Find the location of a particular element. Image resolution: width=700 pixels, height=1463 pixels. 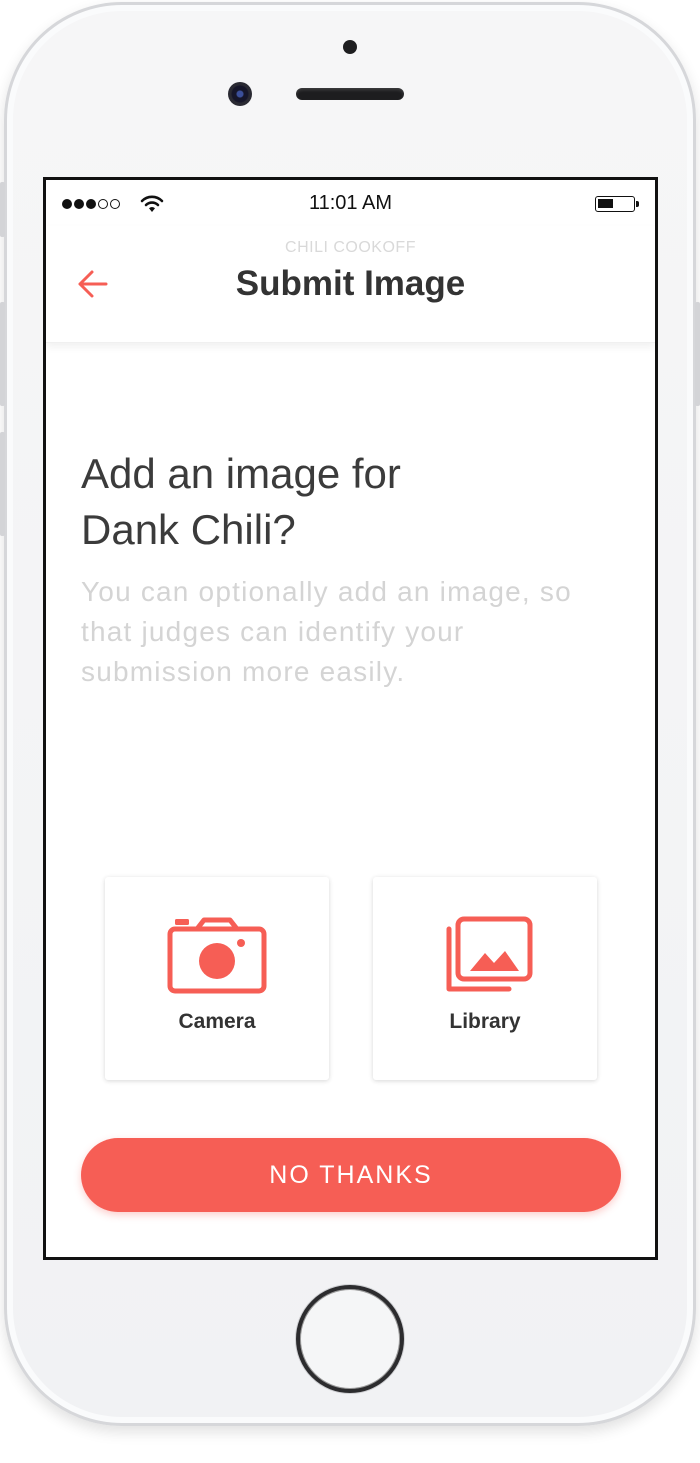

earpiece-speaker is located at coordinates (350, 94).